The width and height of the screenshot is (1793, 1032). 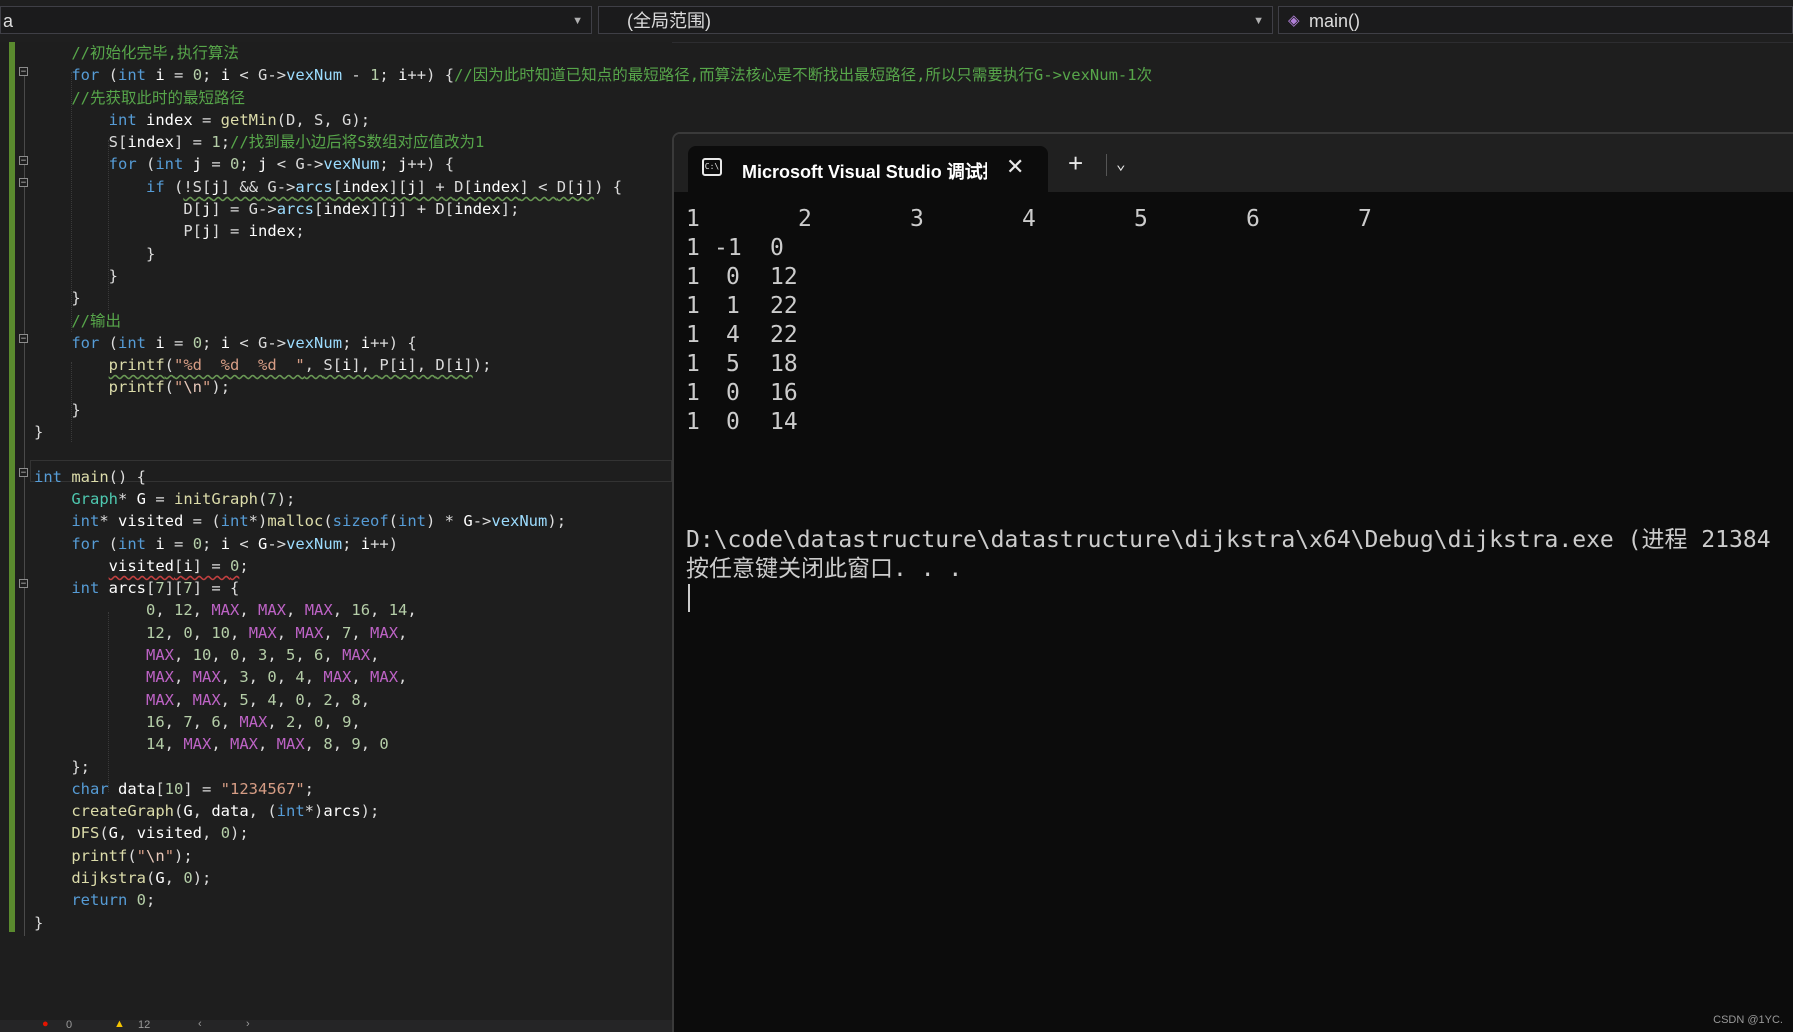 What do you see at coordinates (1335, 21) in the screenshot?
I see `function-label: main()` at bounding box center [1335, 21].